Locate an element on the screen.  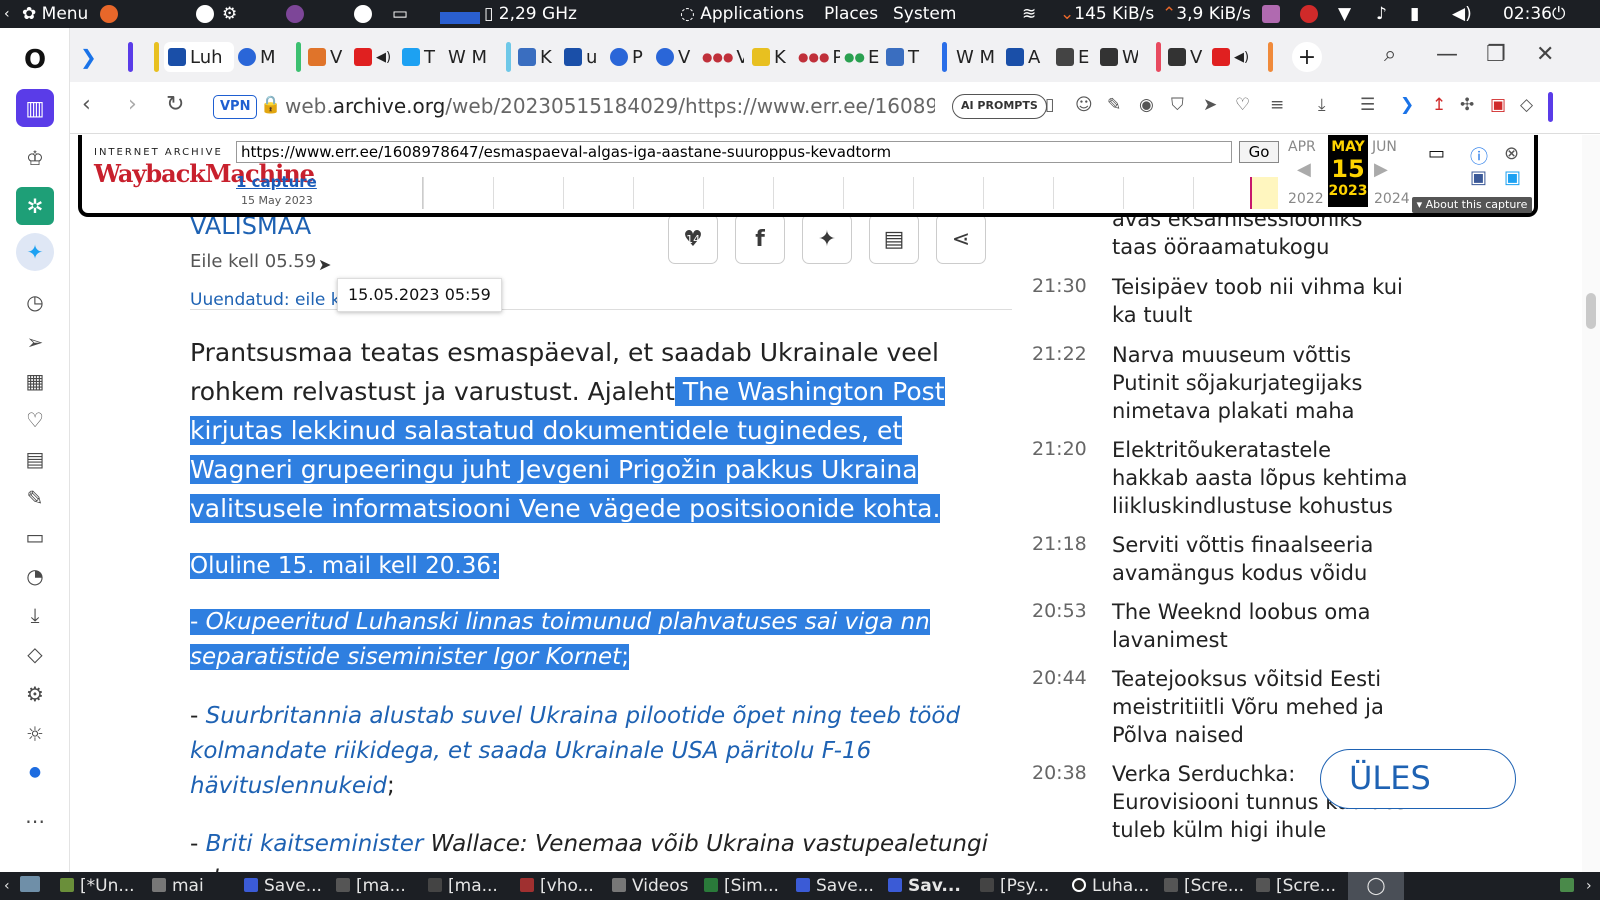
print-button: ▤ is located at coordinates (894, 239).